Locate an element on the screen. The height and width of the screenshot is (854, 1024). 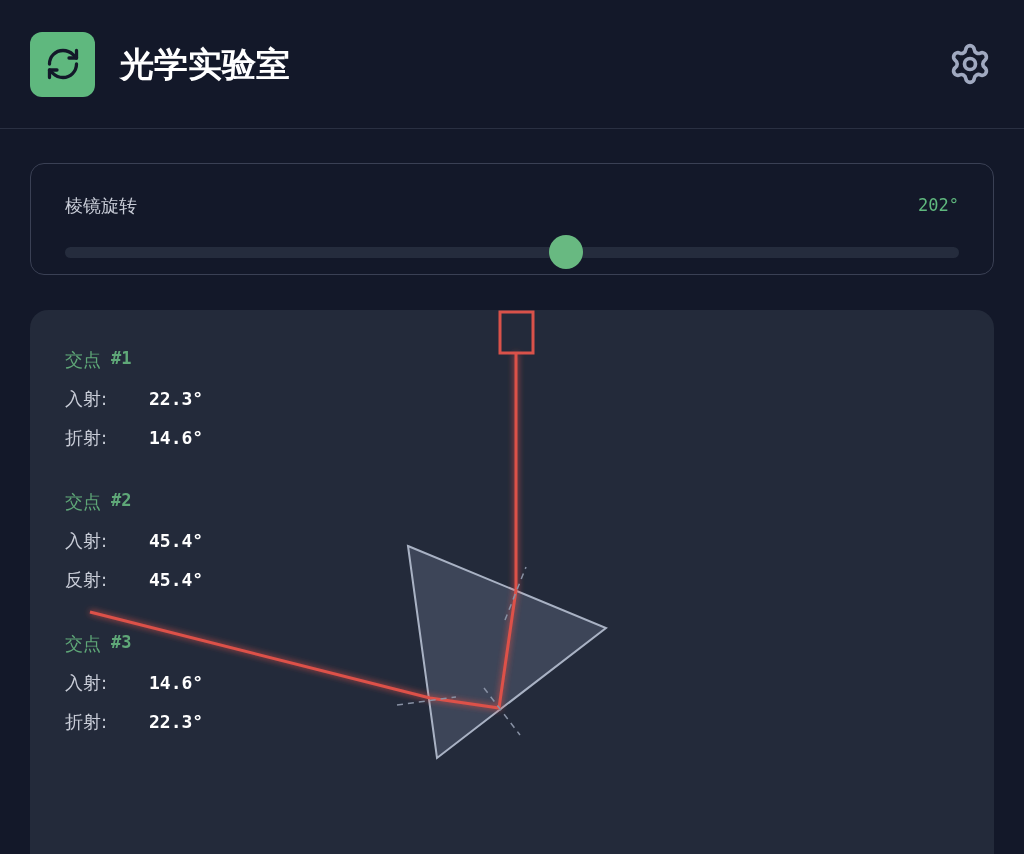
intersection-number: #1 is located at coordinates (121, 359).